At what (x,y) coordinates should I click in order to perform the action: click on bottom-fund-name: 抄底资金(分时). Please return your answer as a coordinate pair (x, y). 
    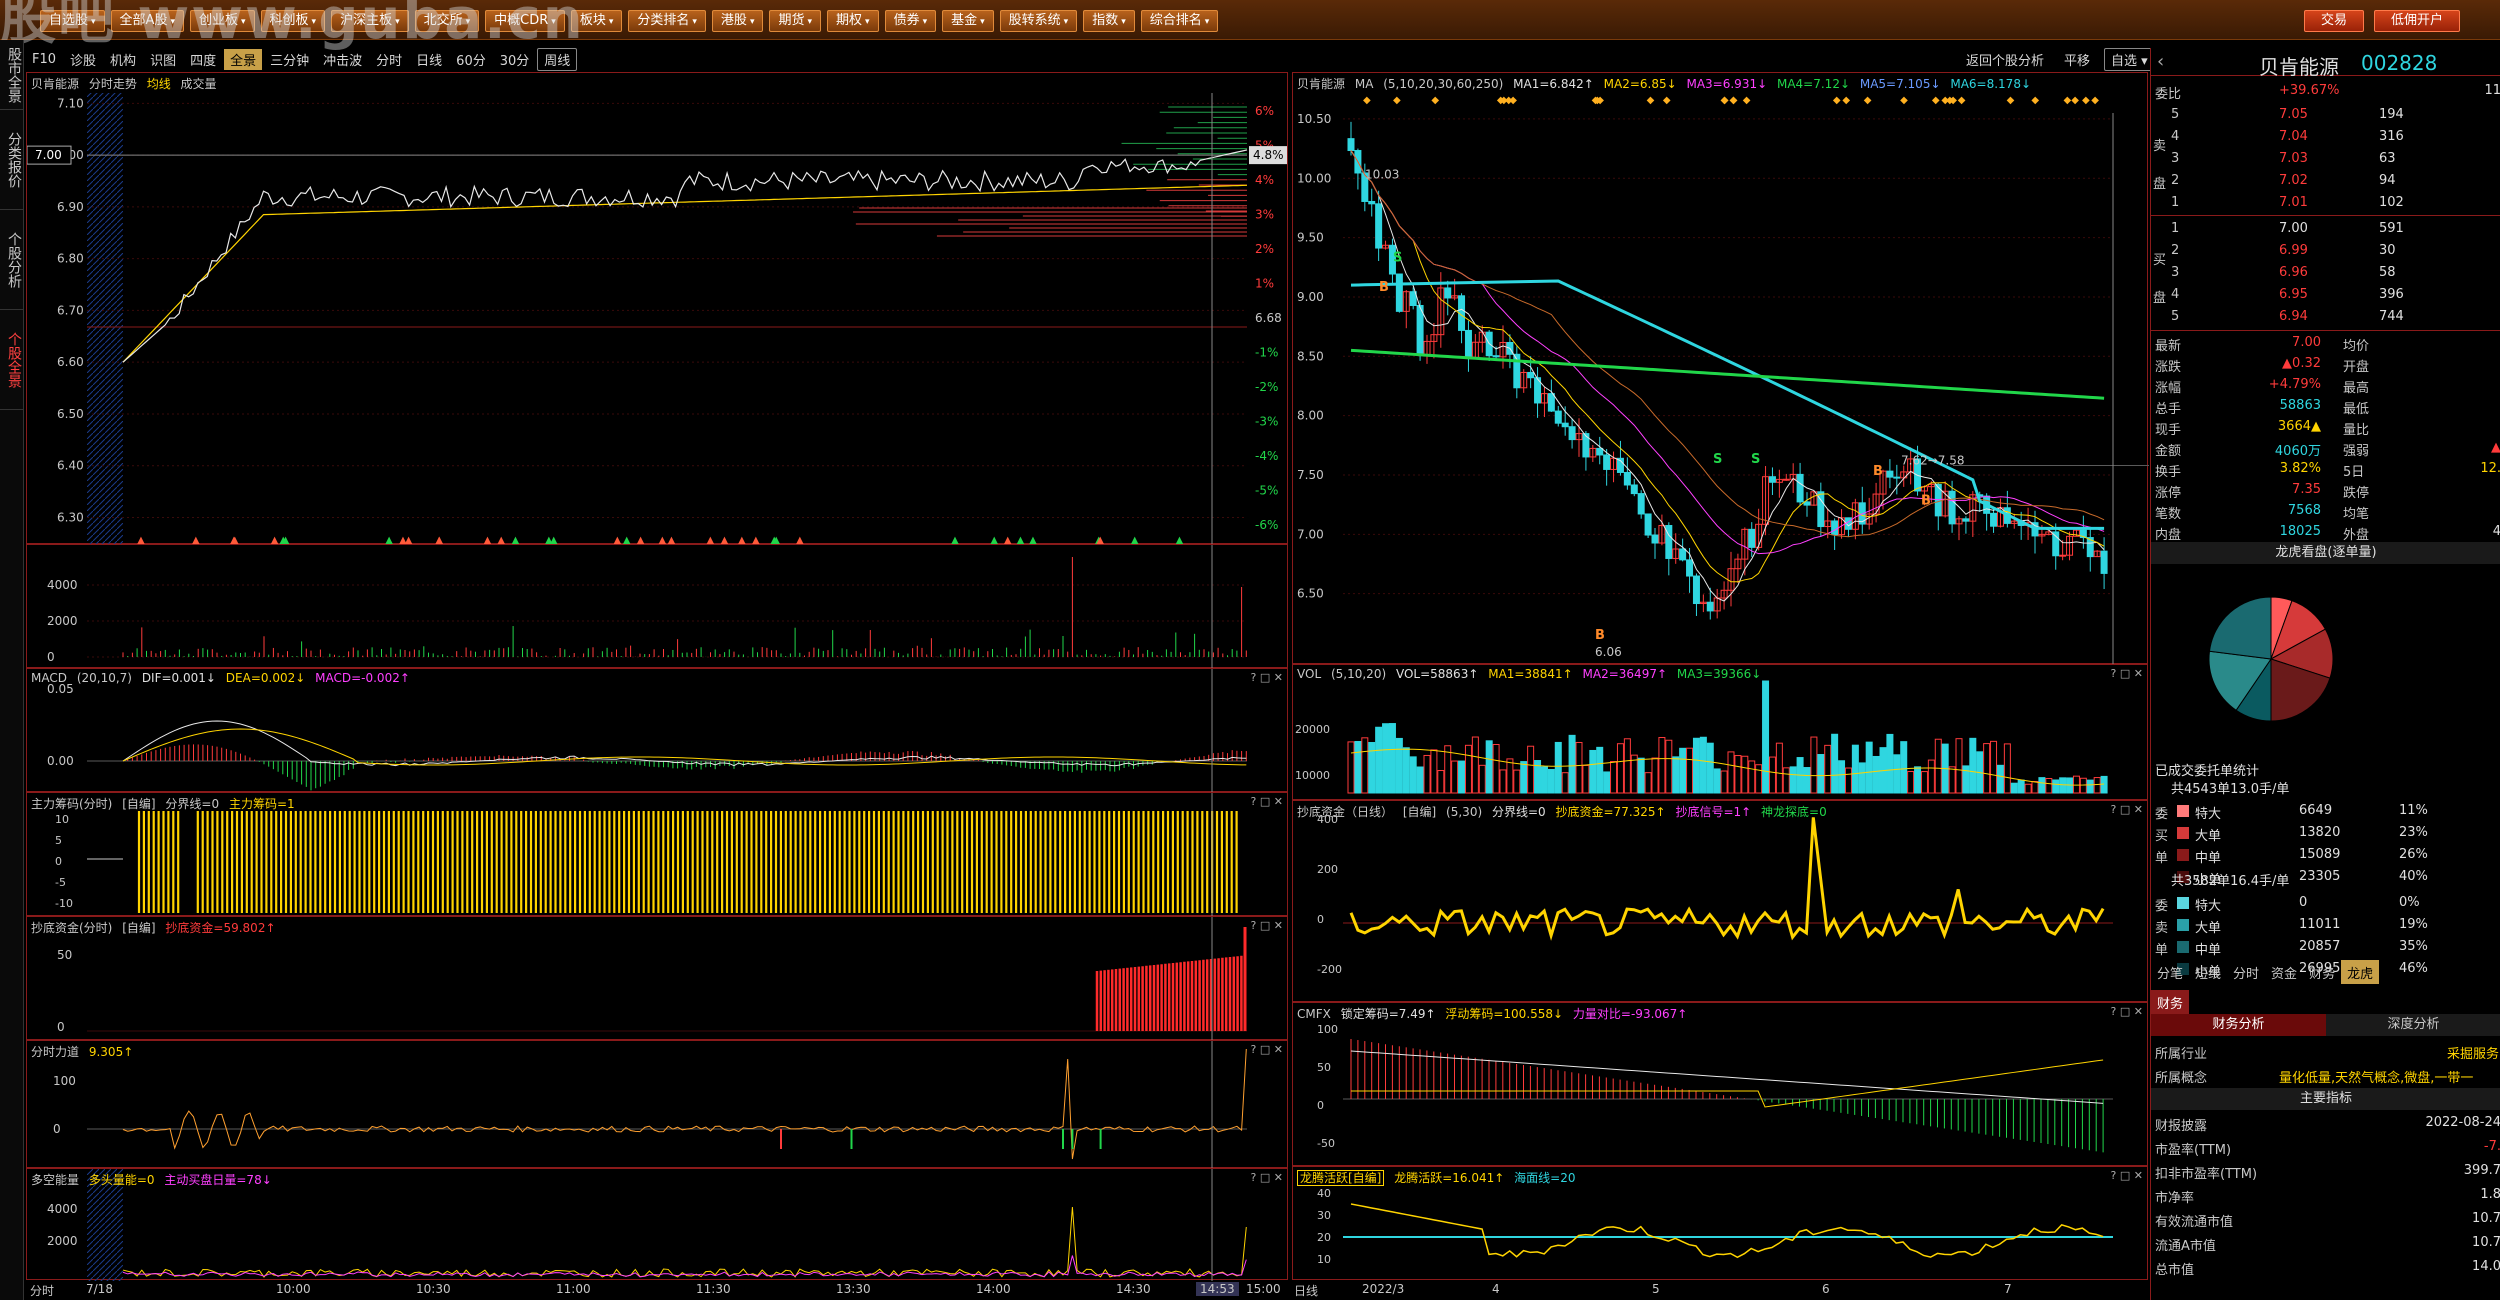
    Looking at the image, I should click on (71, 928).